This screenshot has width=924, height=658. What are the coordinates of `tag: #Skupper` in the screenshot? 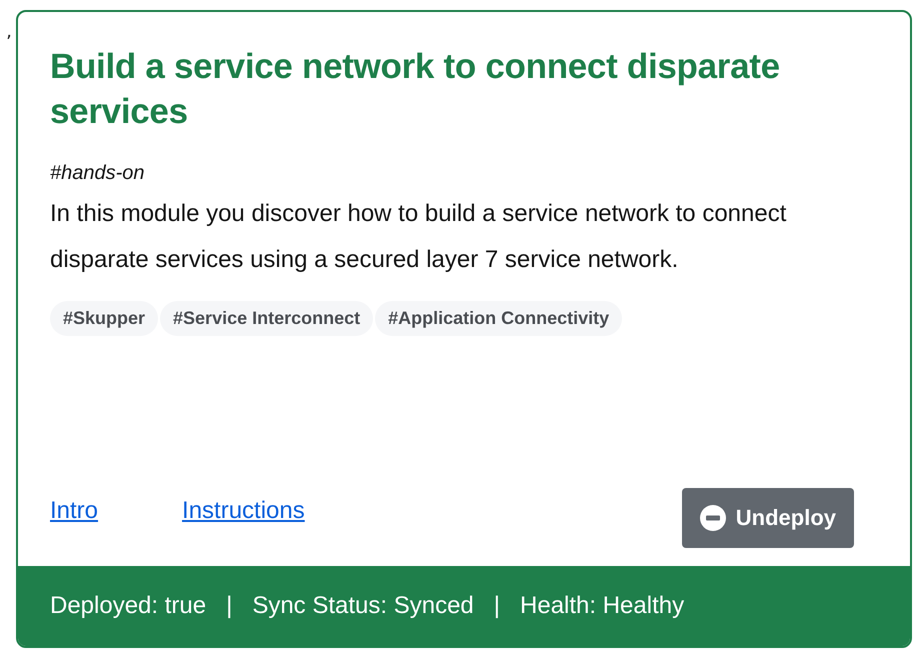 It's located at (104, 318).